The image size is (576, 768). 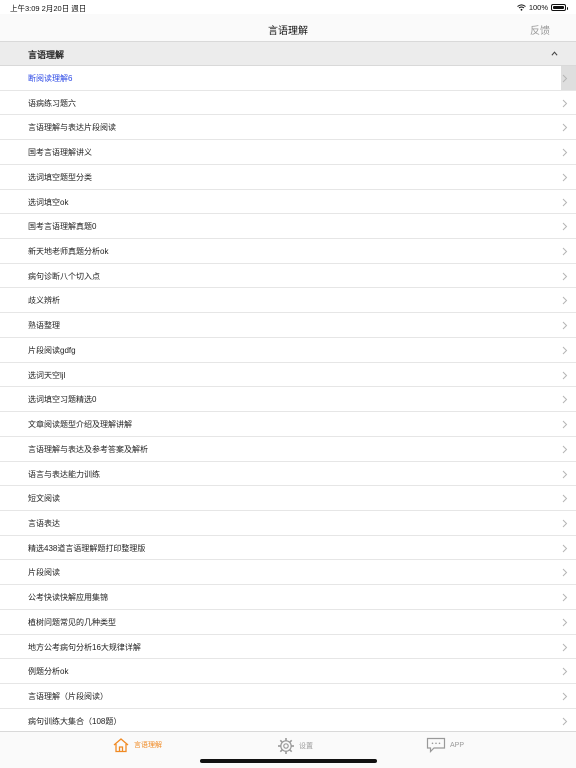 I want to click on navigation-bar: 言语理解 反馈, so click(x=288, y=28).